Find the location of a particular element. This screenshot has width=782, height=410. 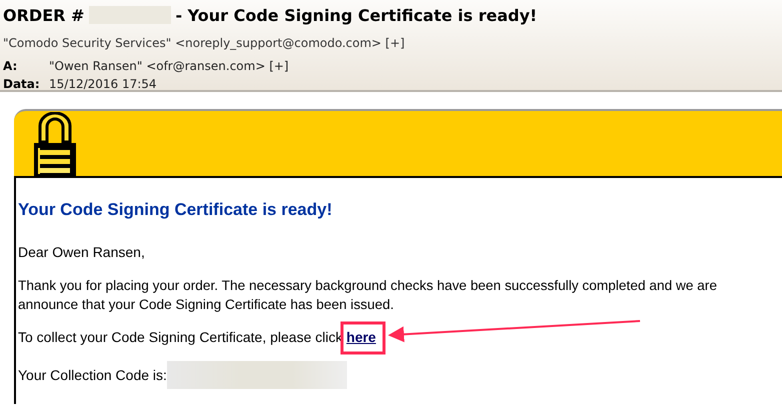

to-label: A: is located at coordinates (10, 66).